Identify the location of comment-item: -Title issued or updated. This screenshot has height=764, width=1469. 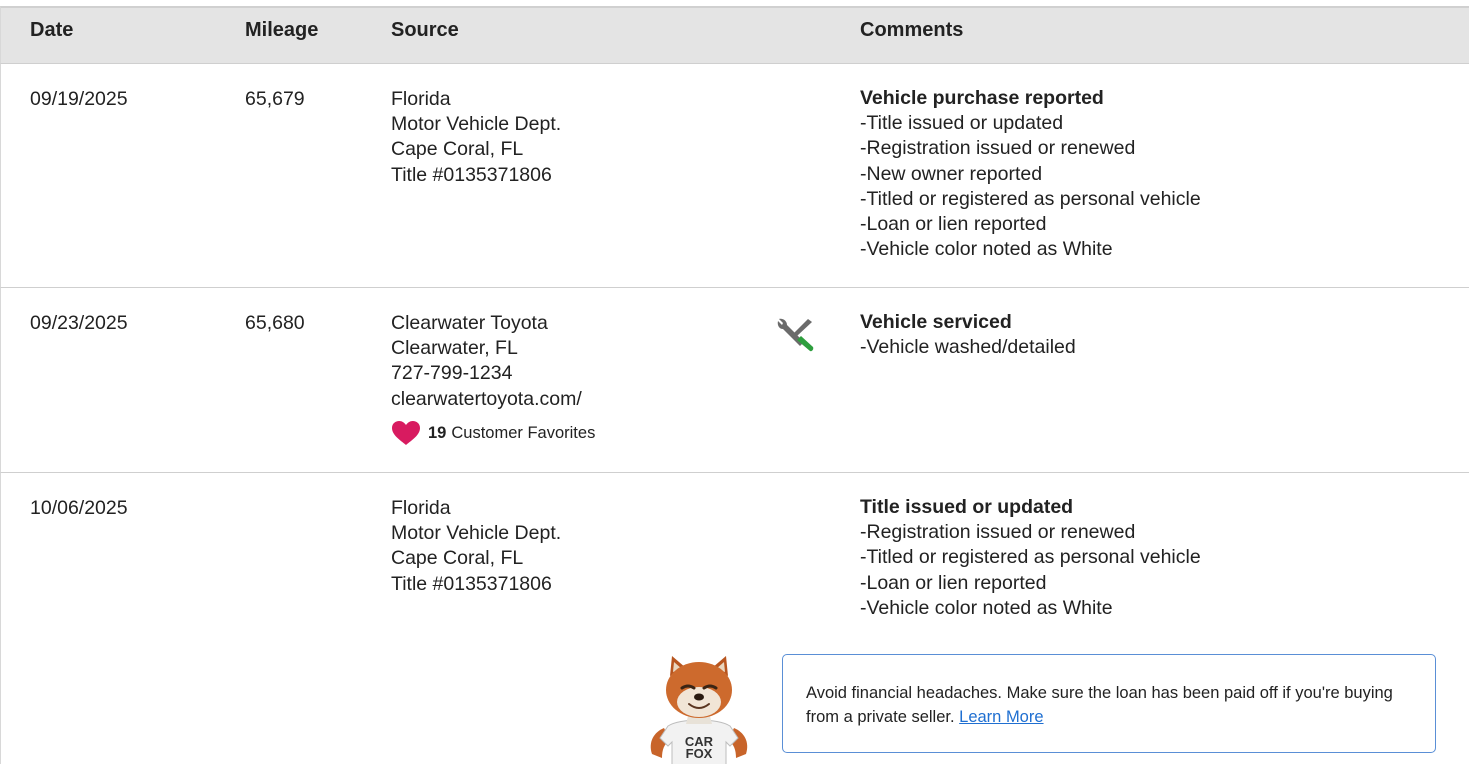
(962, 123).